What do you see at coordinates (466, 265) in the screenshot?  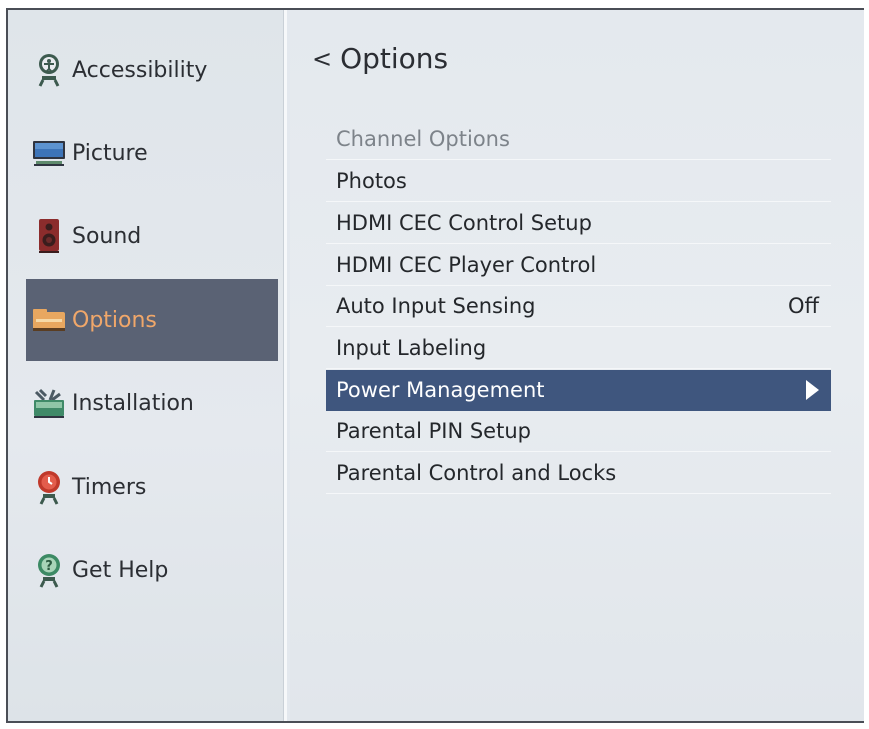 I see `menu-item-label: HDMI CEC Player Control` at bounding box center [466, 265].